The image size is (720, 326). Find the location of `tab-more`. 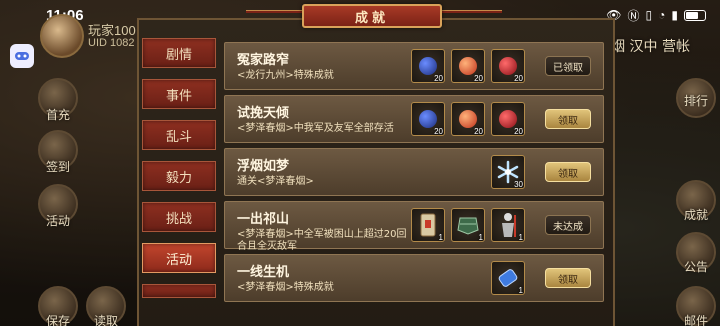

tab-more is located at coordinates (179, 291).